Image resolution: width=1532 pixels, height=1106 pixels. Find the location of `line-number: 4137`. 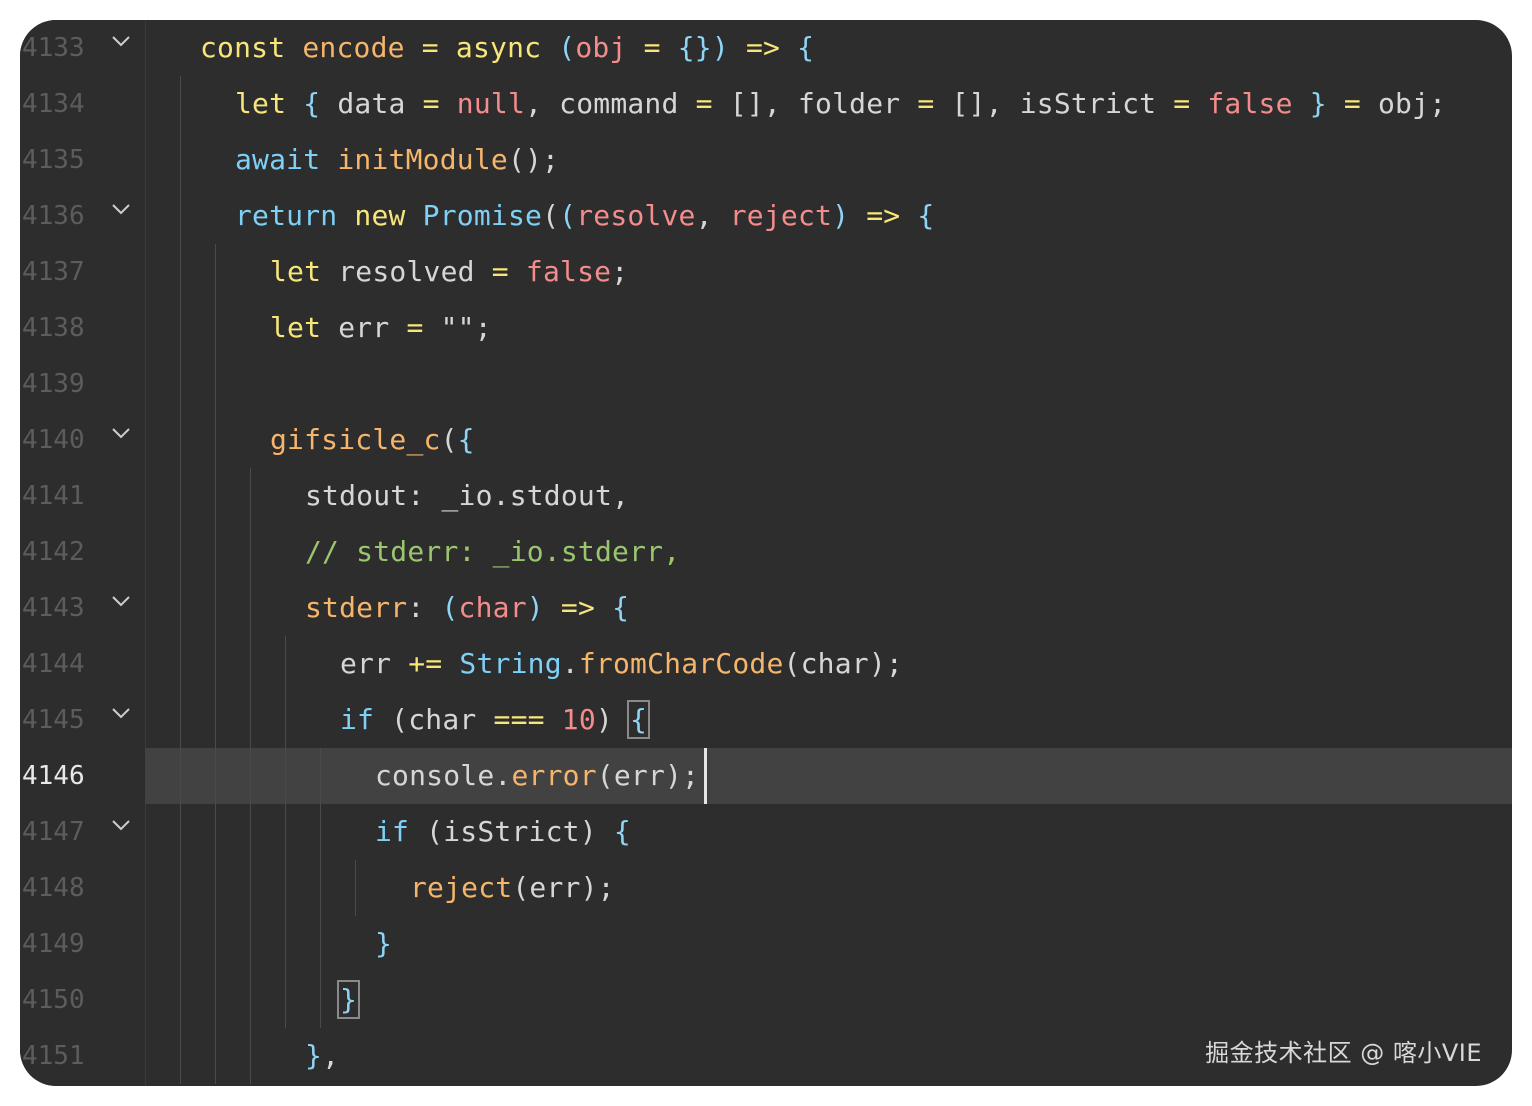

line-number: 4137 is located at coordinates (53, 272).